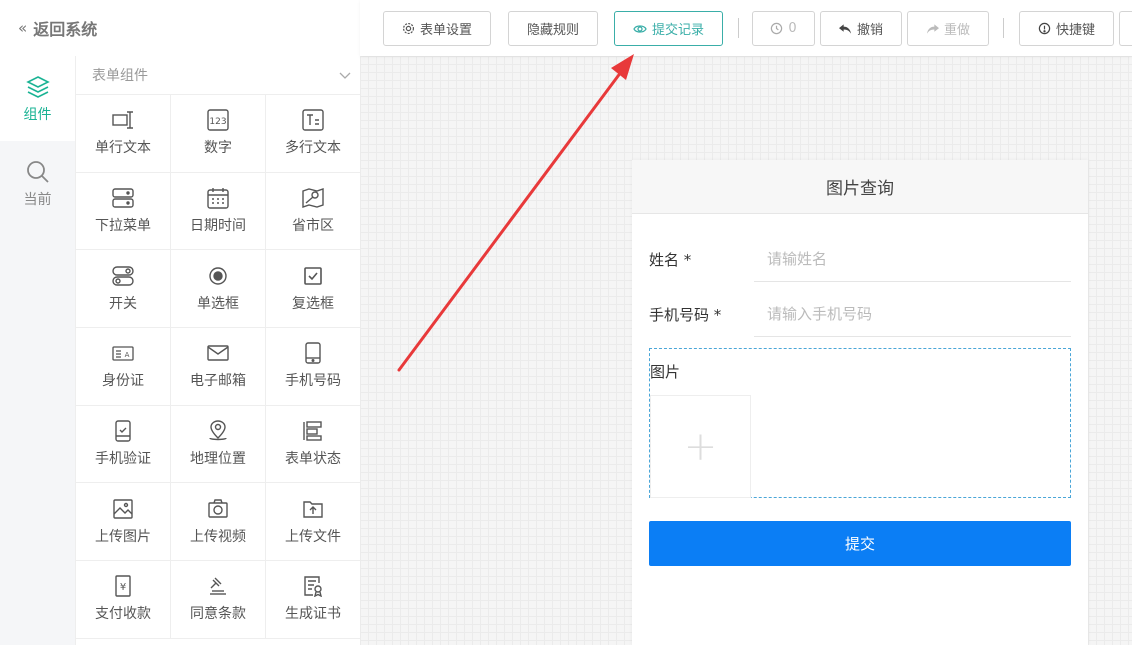  Describe the element at coordinates (37, 114) in the screenshot. I see `rail-label-components: 组件` at that location.